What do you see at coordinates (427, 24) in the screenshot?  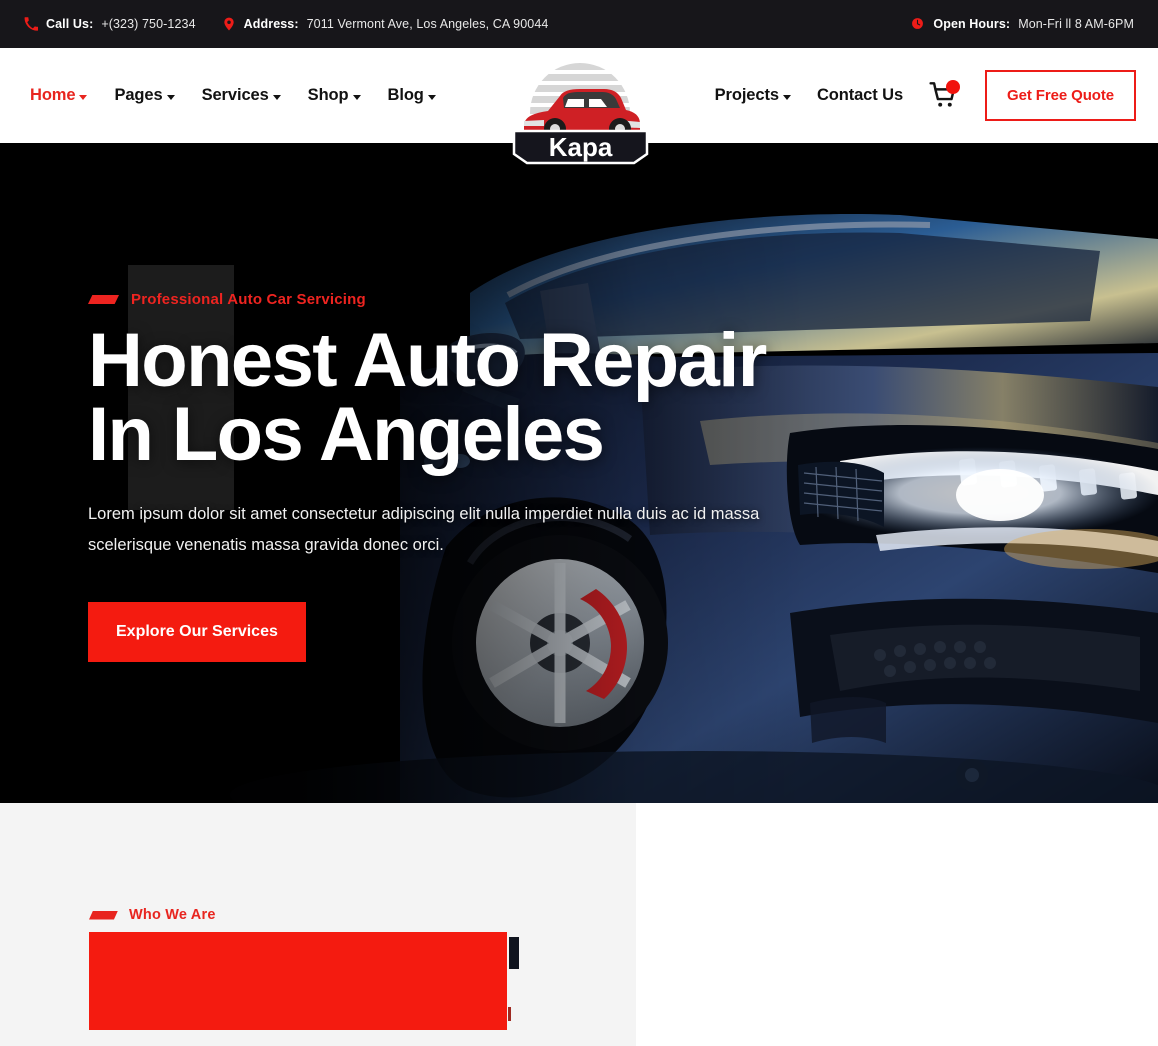 I see `topbar-address-value: 7011 Vermont Ave, Los Angeles, CA 90044` at bounding box center [427, 24].